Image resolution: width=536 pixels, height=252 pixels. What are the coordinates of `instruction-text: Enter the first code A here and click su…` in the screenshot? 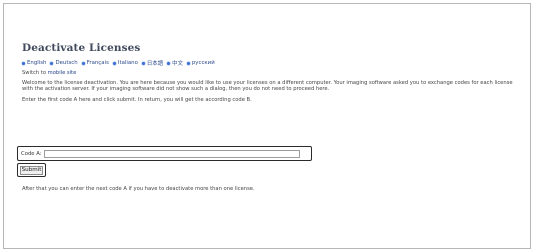 It's located at (137, 99).